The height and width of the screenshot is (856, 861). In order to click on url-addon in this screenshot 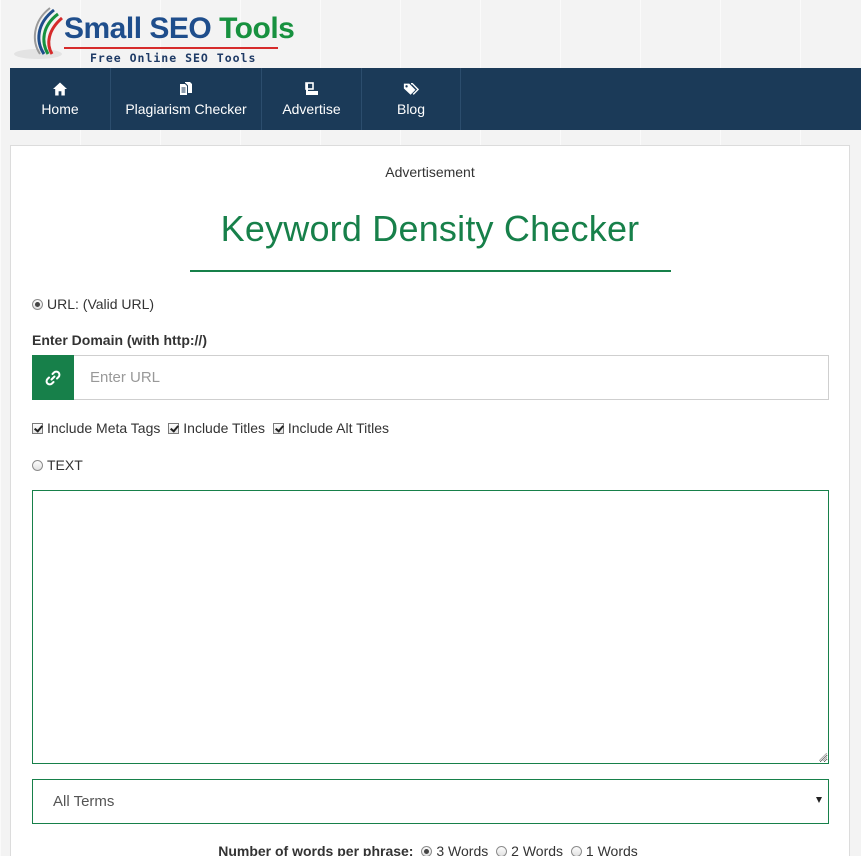, I will do `click(53, 377)`.